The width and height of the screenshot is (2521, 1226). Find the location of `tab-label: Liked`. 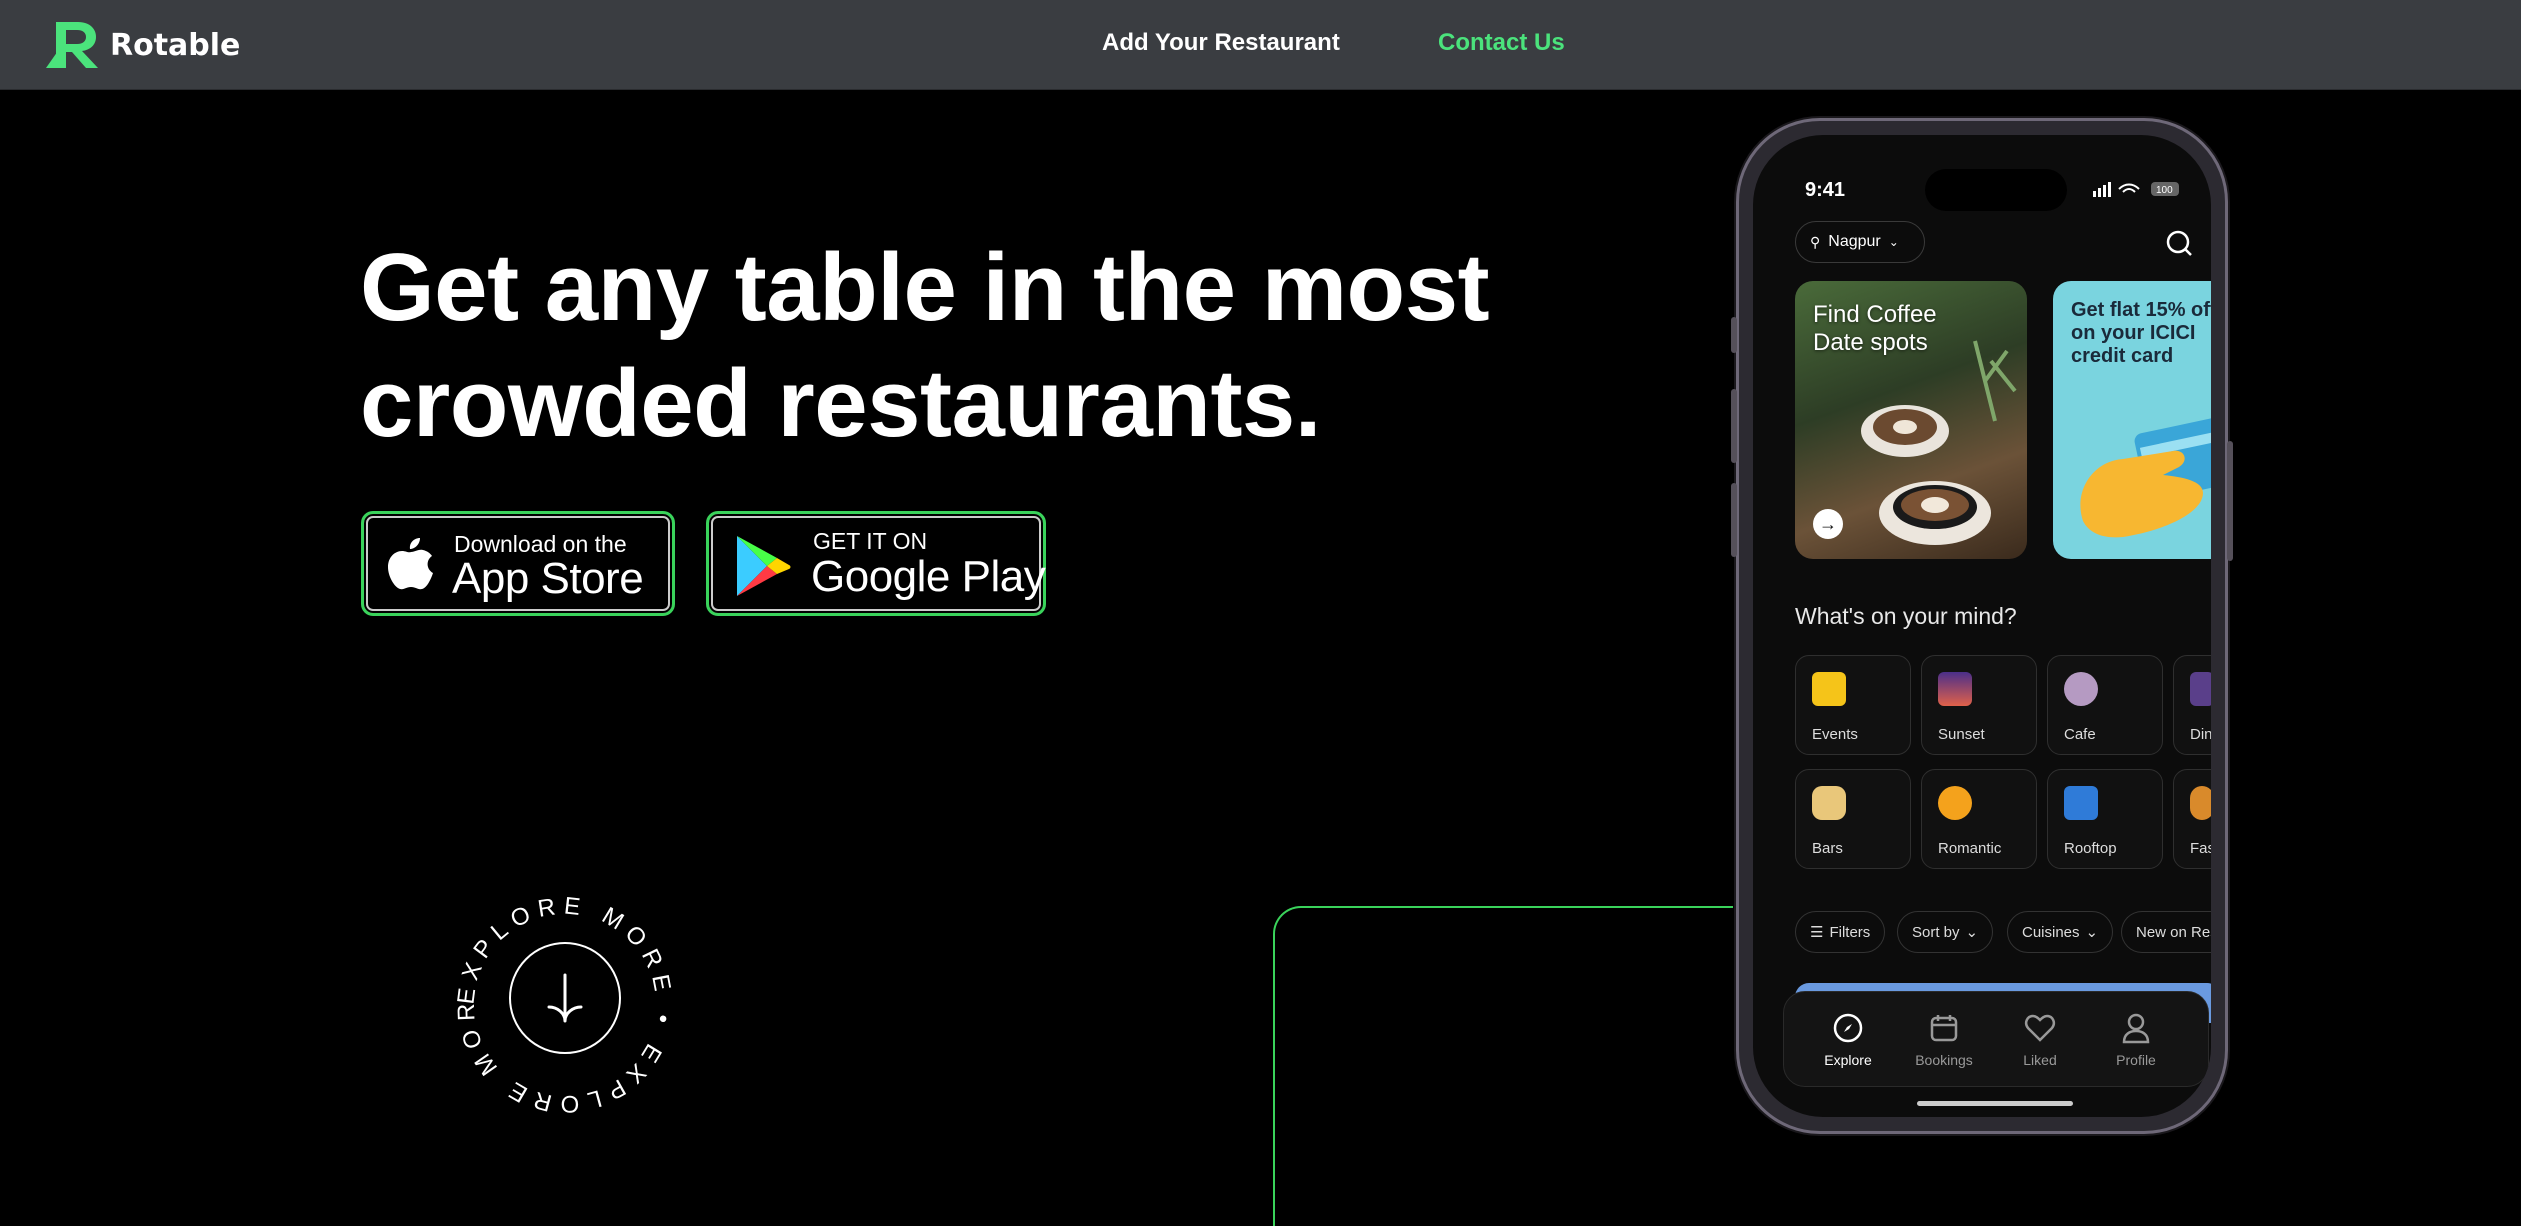

tab-label: Liked is located at coordinates (2040, 1060).